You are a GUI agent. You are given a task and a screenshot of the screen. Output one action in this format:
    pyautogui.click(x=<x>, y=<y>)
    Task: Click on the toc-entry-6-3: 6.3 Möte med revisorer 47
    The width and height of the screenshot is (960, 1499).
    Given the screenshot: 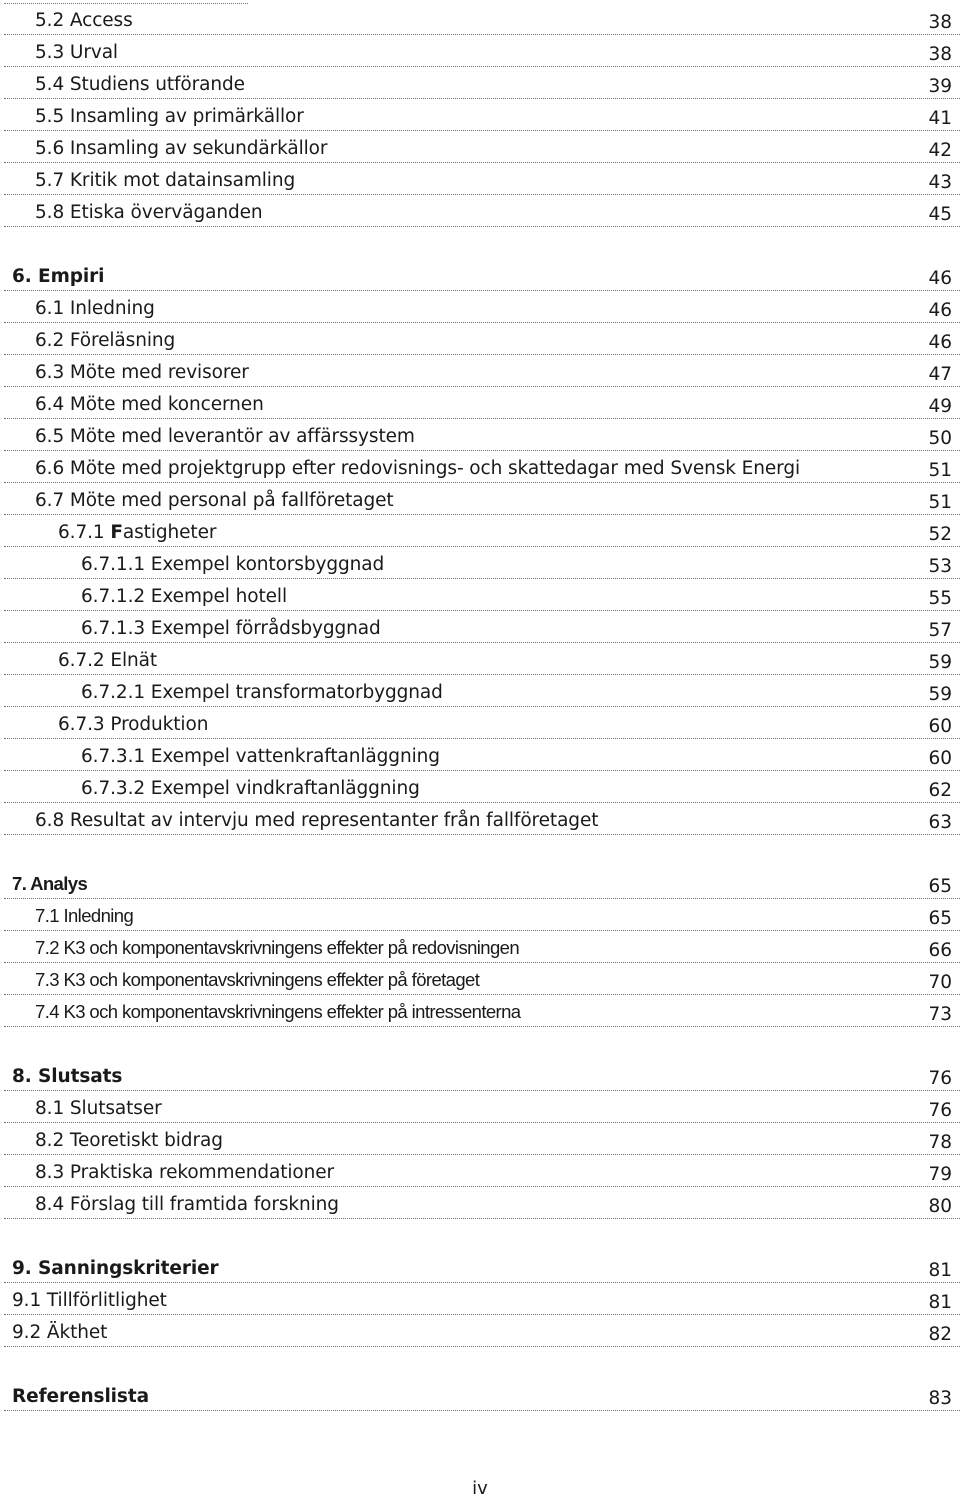 What is the action you would take?
    pyautogui.click(x=482, y=371)
    